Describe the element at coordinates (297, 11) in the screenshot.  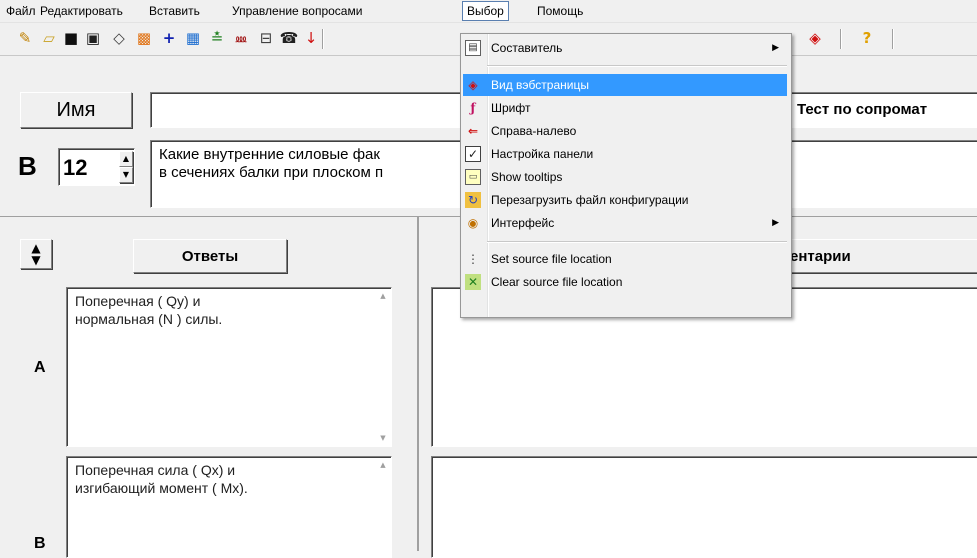
I see `menu-questions: Управление вопросами` at that location.